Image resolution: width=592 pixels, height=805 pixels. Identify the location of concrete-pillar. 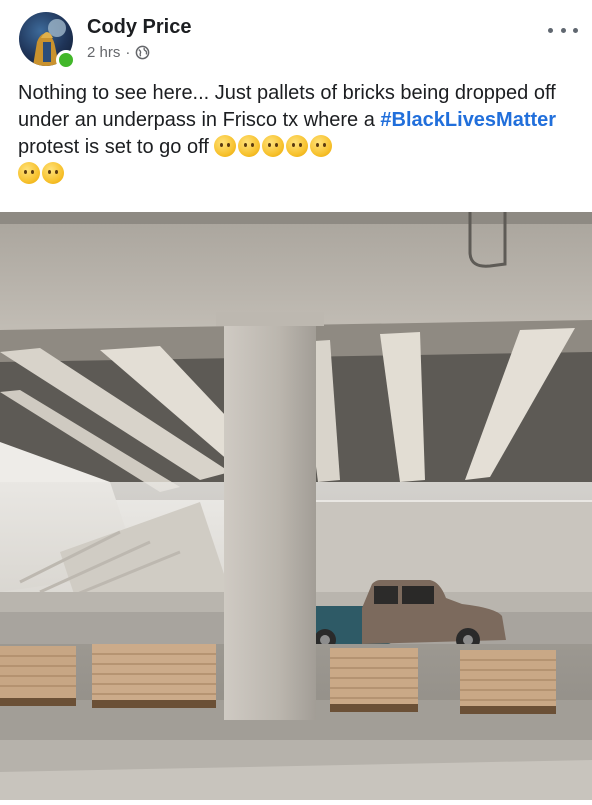
(270, 518).